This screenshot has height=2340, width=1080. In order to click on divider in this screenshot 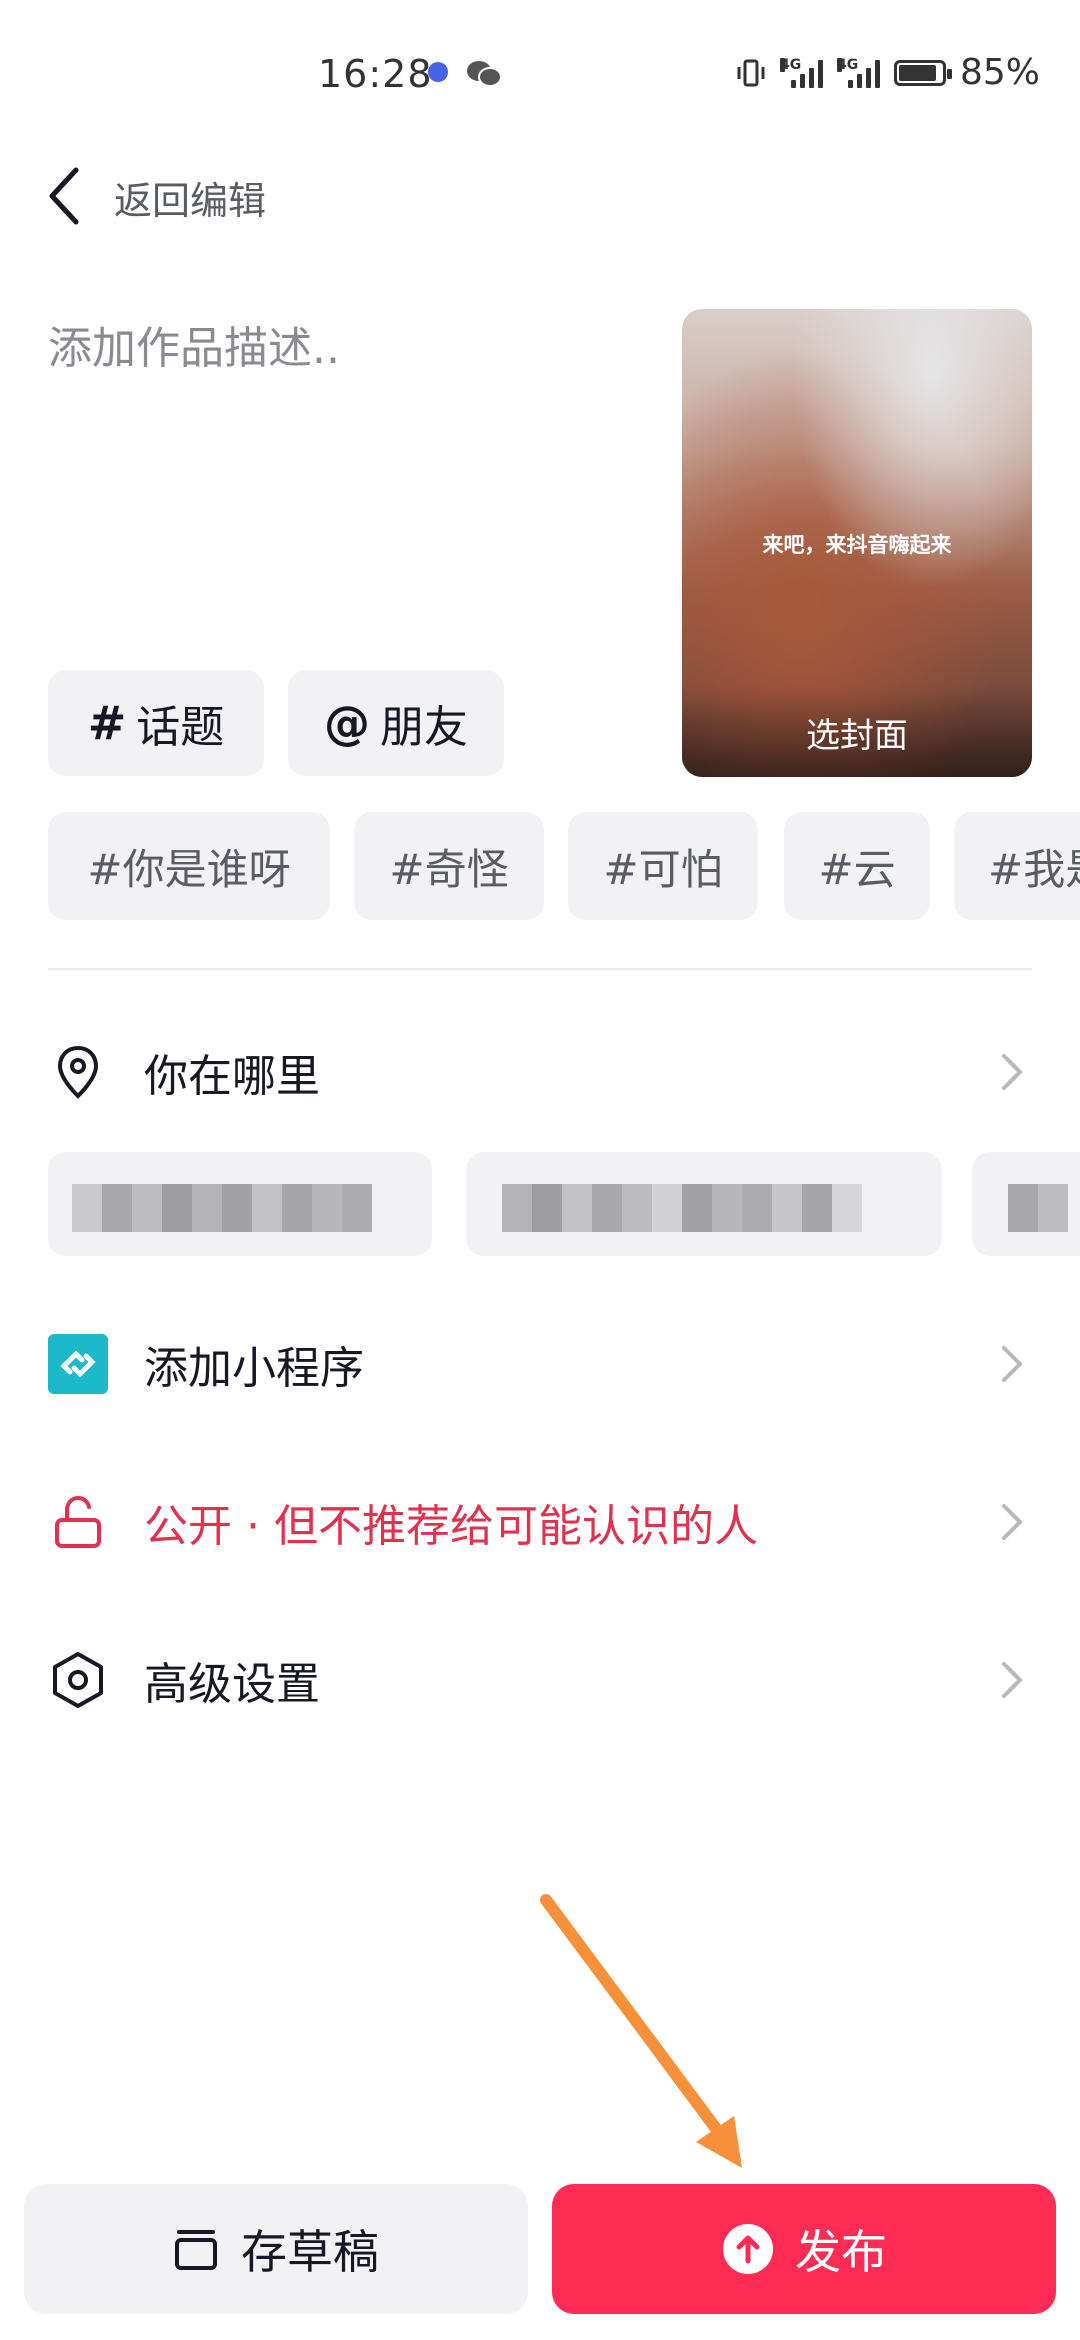, I will do `click(540, 969)`.